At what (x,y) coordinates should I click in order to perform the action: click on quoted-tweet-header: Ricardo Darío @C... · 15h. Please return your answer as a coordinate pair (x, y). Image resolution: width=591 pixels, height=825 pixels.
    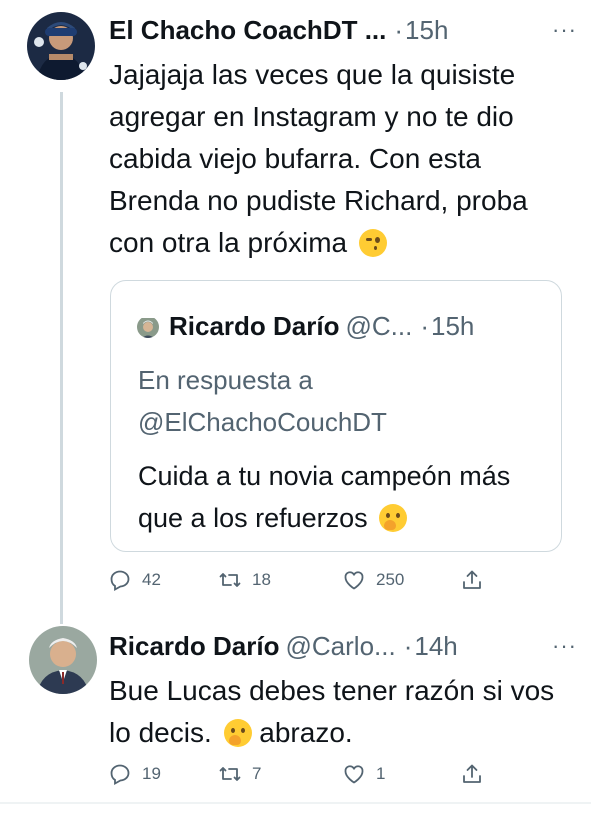
    Looking at the image, I should click on (305, 326).